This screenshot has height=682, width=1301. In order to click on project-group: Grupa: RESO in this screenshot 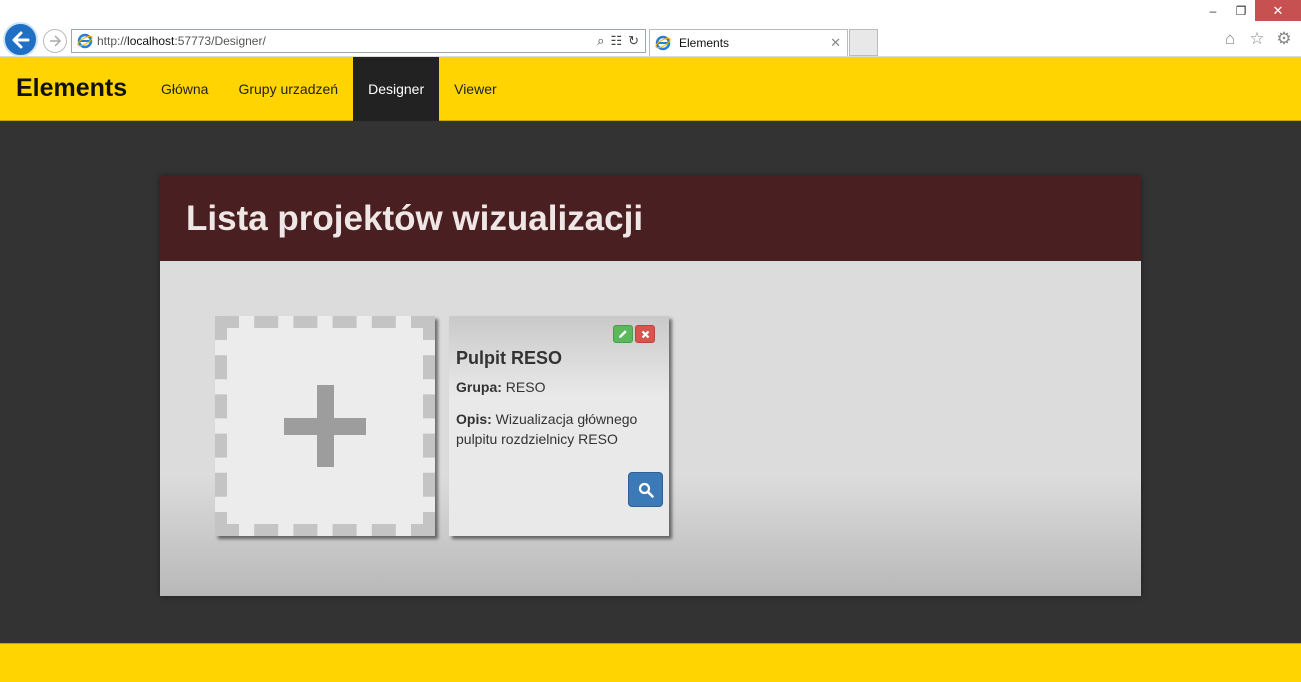, I will do `click(500, 387)`.